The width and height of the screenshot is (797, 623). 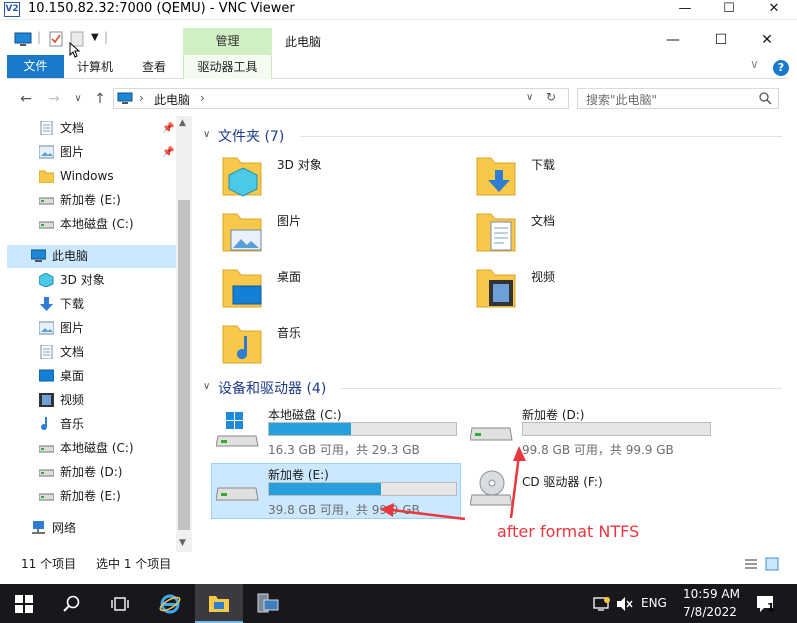 What do you see at coordinates (710, 612) in the screenshot?
I see `clock-date: 7/8/2022` at bounding box center [710, 612].